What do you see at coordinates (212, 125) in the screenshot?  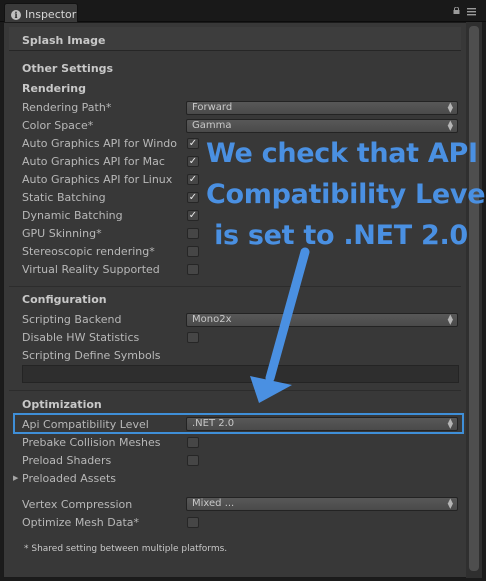 I see `color-space-value: Gamma` at bounding box center [212, 125].